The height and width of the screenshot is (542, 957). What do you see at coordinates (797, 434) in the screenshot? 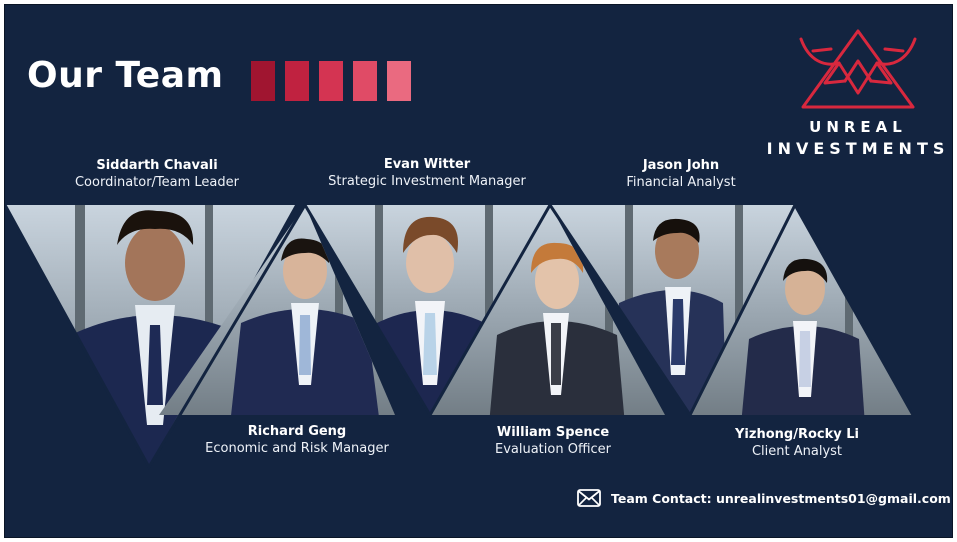
I see `member-name: Yizhong/Rocky Li` at bounding box center [797, 434].